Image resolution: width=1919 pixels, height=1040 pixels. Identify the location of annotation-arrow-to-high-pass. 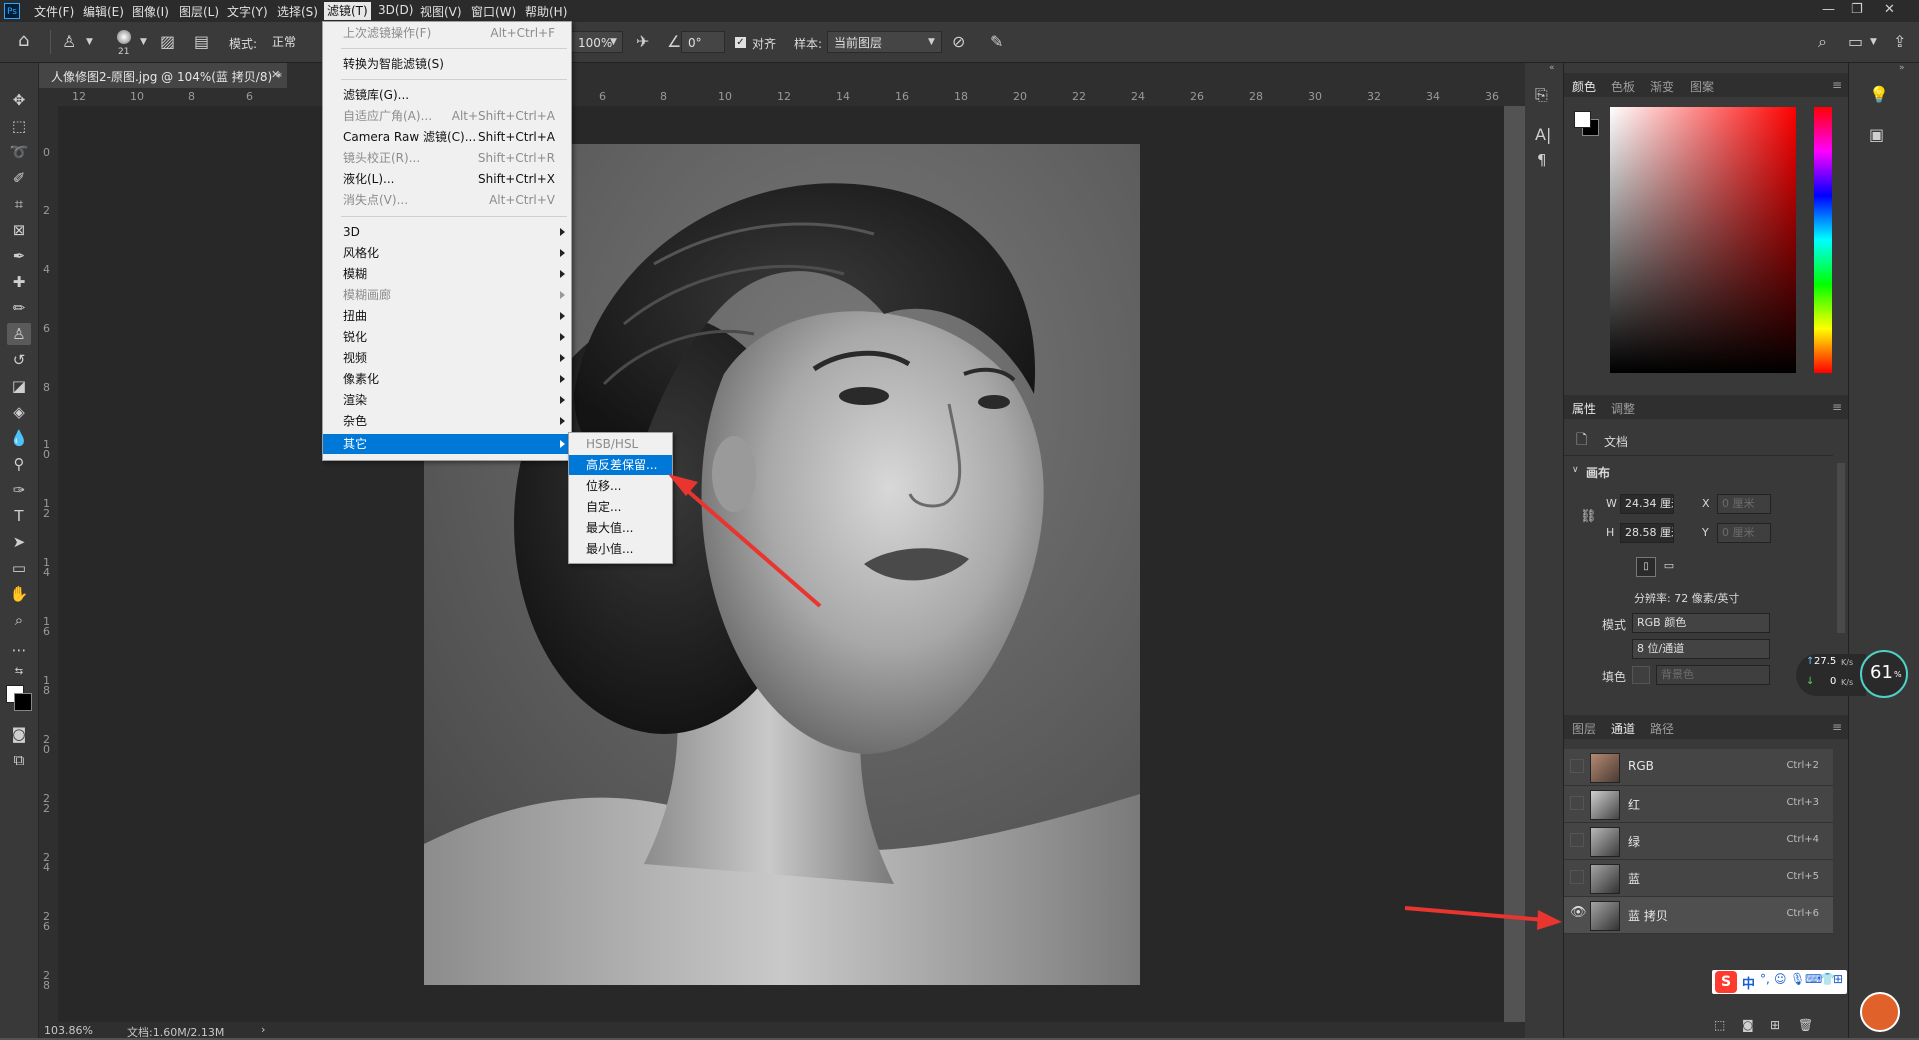
(751, 546).